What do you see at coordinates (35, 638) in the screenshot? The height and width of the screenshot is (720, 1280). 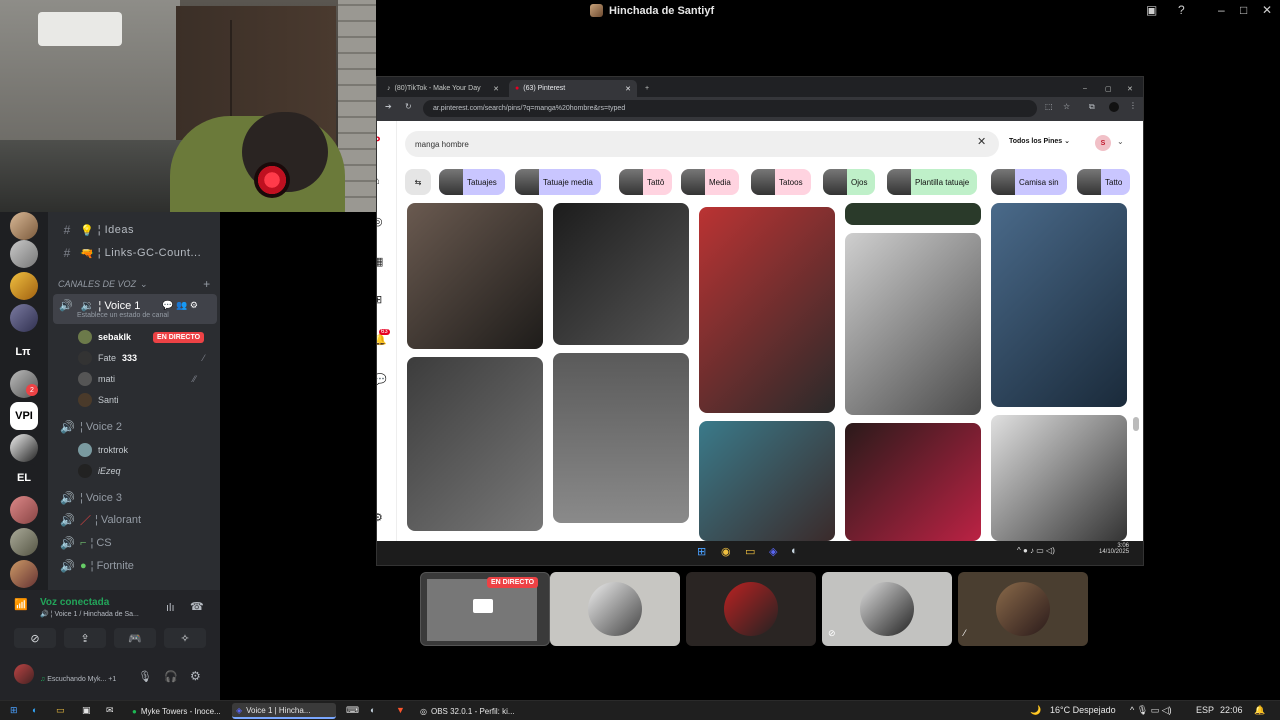 I see `camera-button: ⊘` at bounding box center [35, 638].